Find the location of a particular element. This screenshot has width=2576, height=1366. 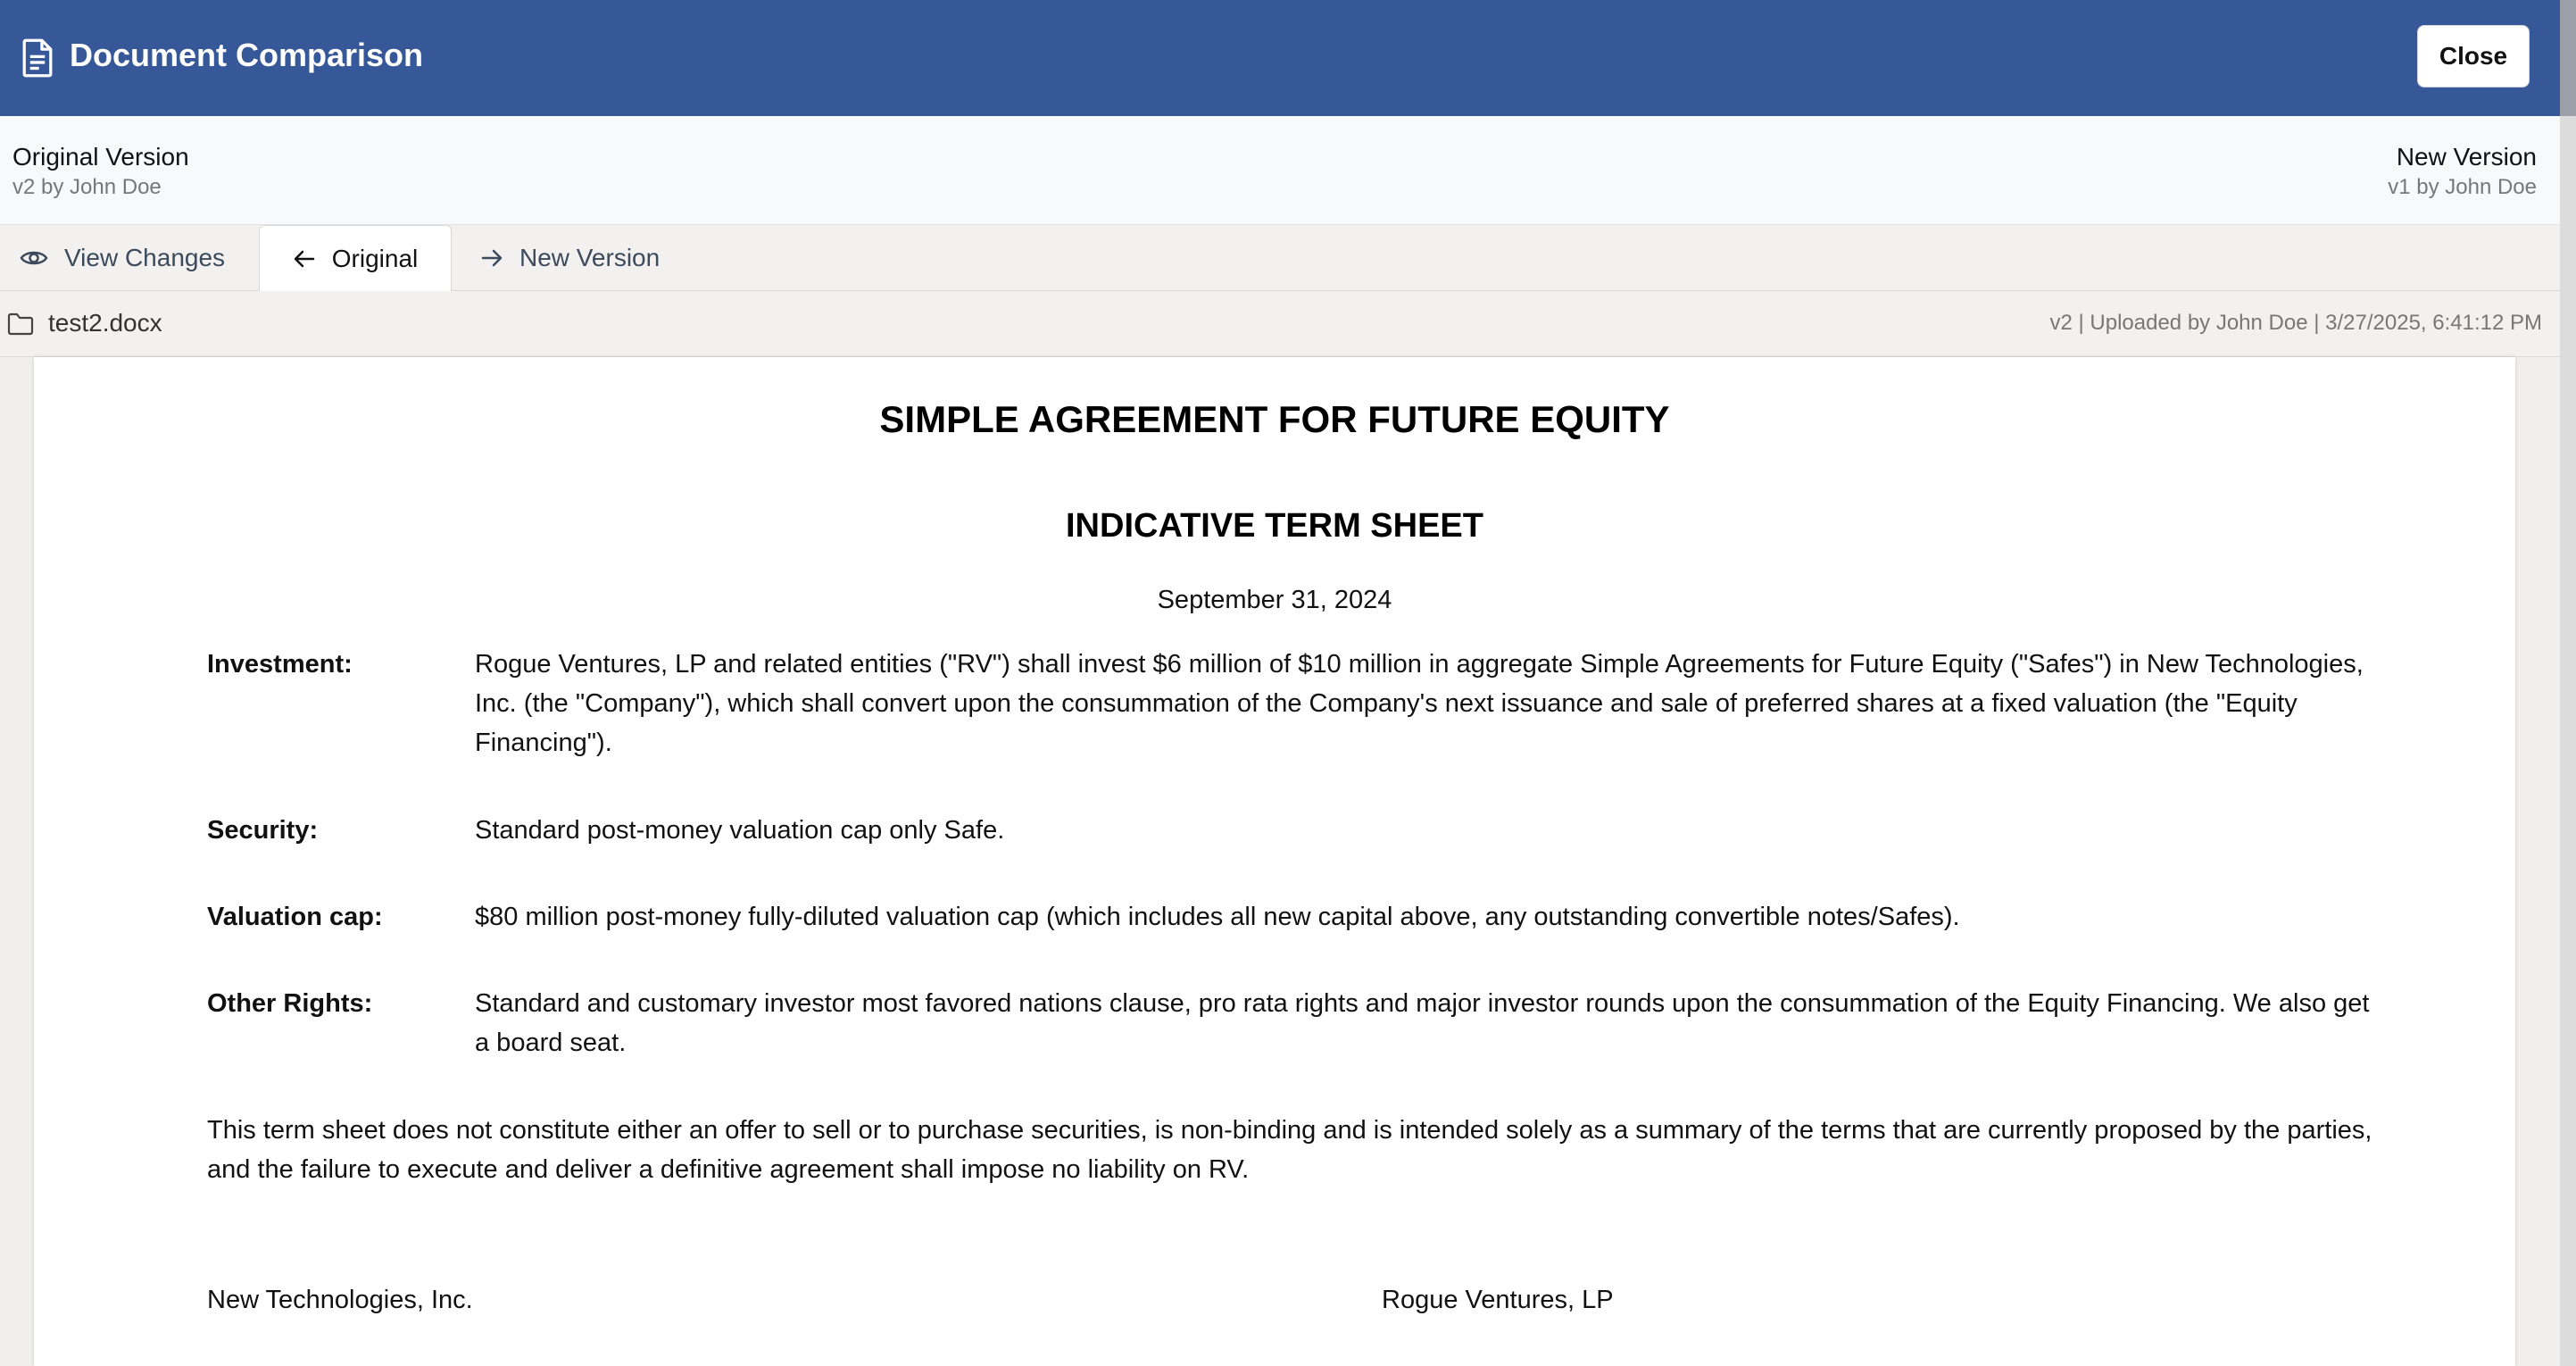

term-label: Security: is located at coordinates (263, 831).